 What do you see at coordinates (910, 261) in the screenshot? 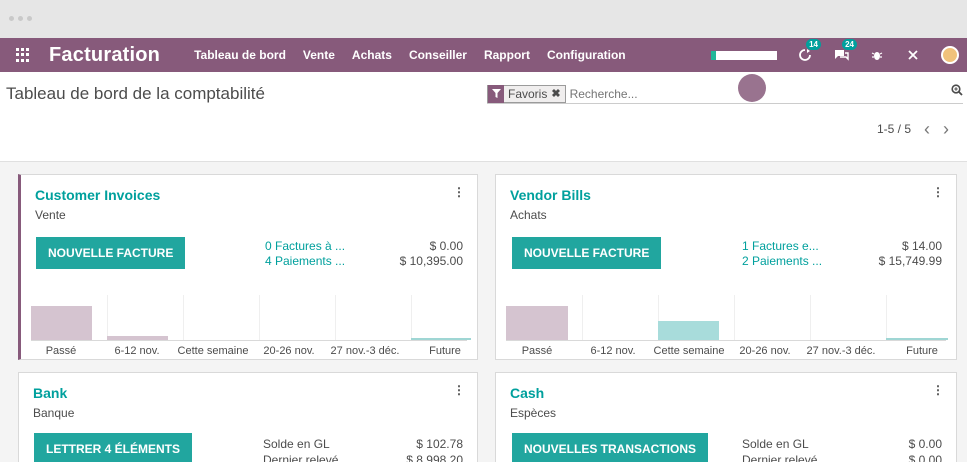
I see `amount-payments: $ 15,749.99` at bounding box center [910, 261].